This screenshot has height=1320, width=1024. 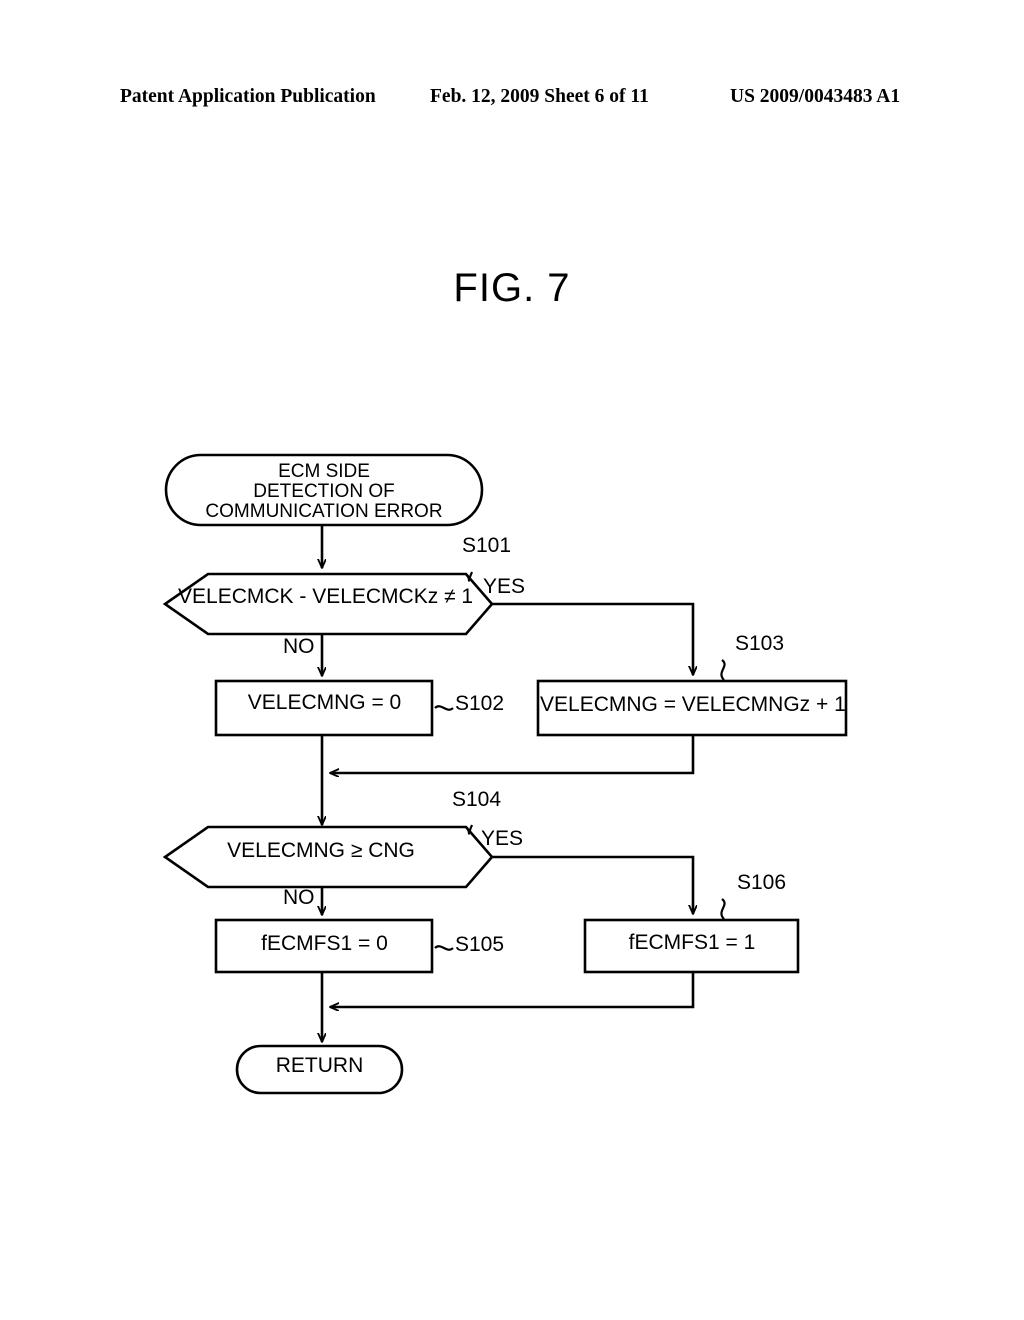 What do you see at coordinates (592, 638) in the screenshot?
I see `connector-s101-yes-to-s103` at bounding box center [592, 638].